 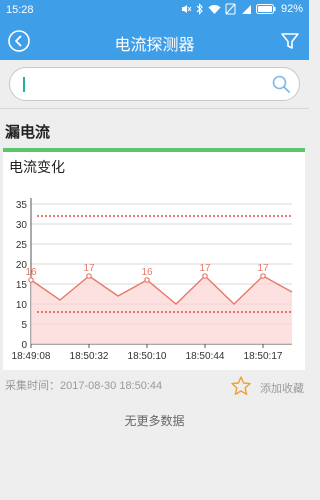 What do you see at coordinates (20, 10) in the screenshot?
I see `status-time: 15:28` at bounding box center [20, 10].